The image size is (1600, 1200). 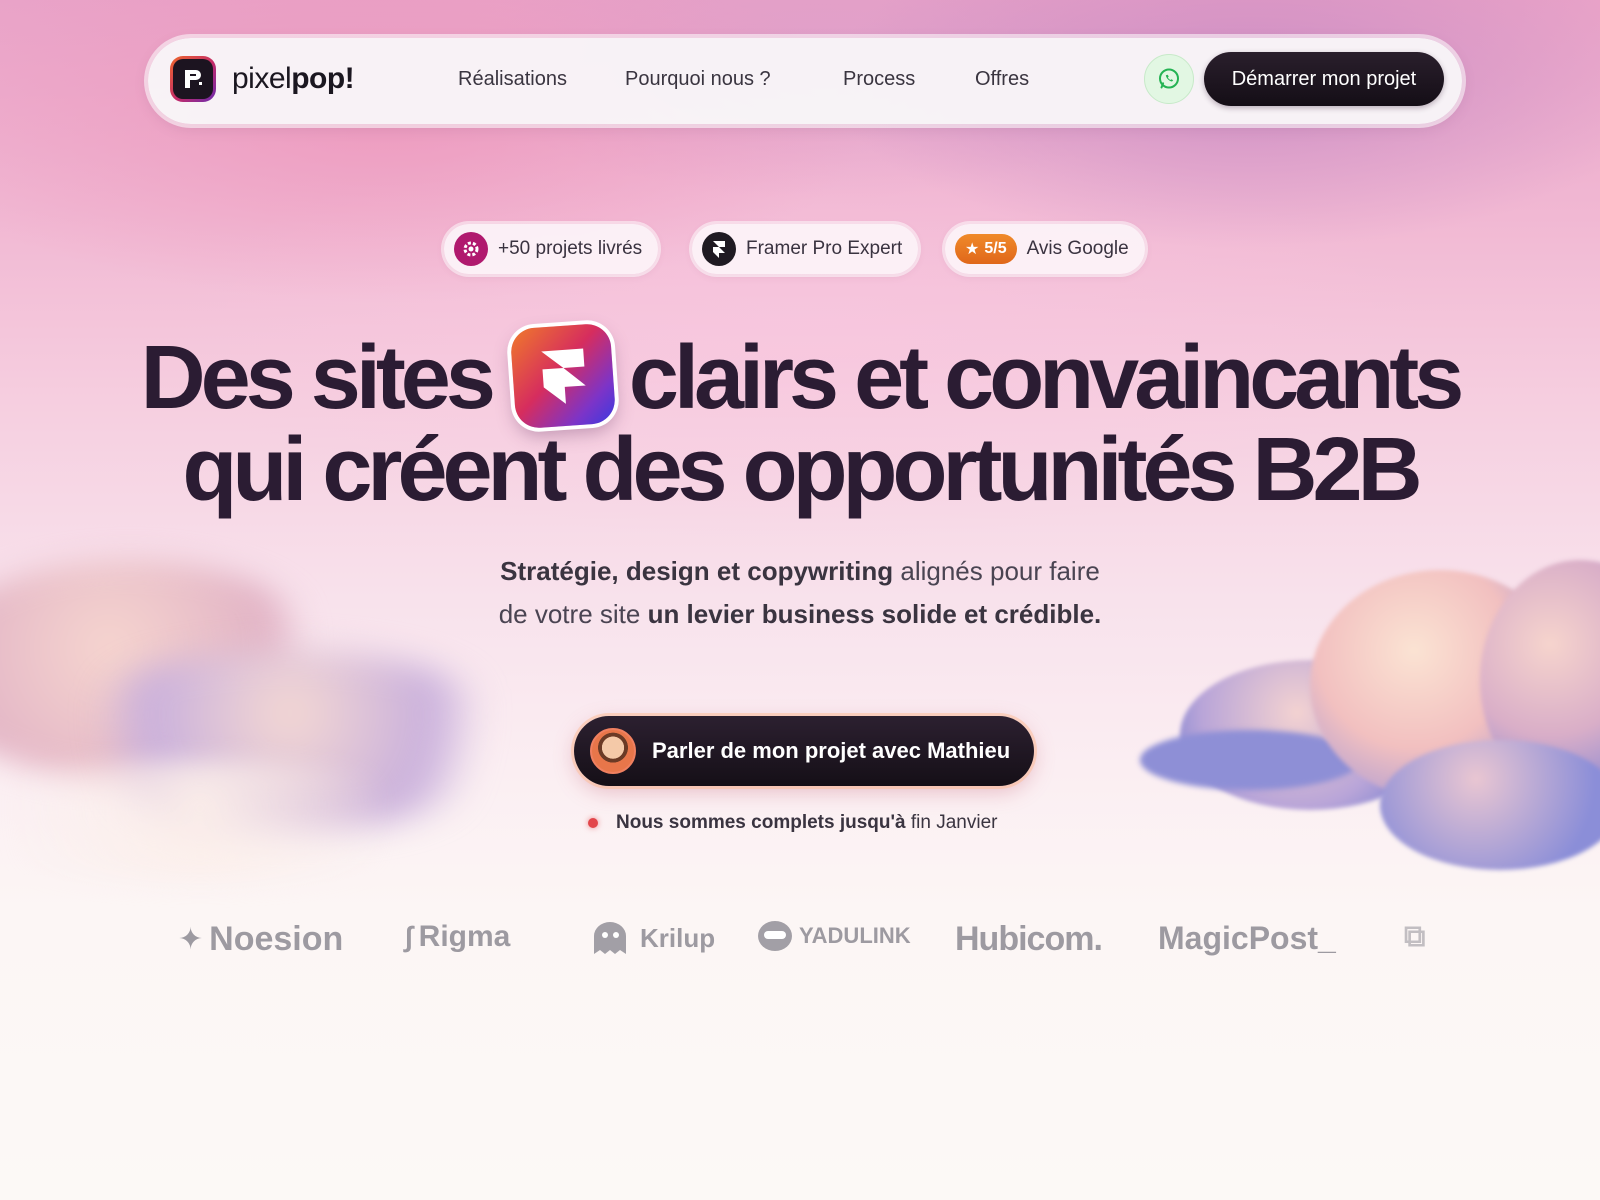 I want to click on framer-icon, so click(x=719, y=249).